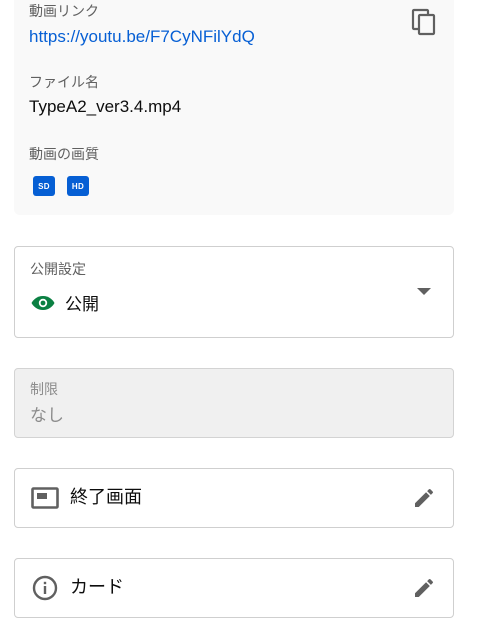 This screenshot has height=641, width=486. Describe the element at coordinates (105, 106) in the screenshot. I see `file-name: TypeA2_ver3.4.mp4` at that location.